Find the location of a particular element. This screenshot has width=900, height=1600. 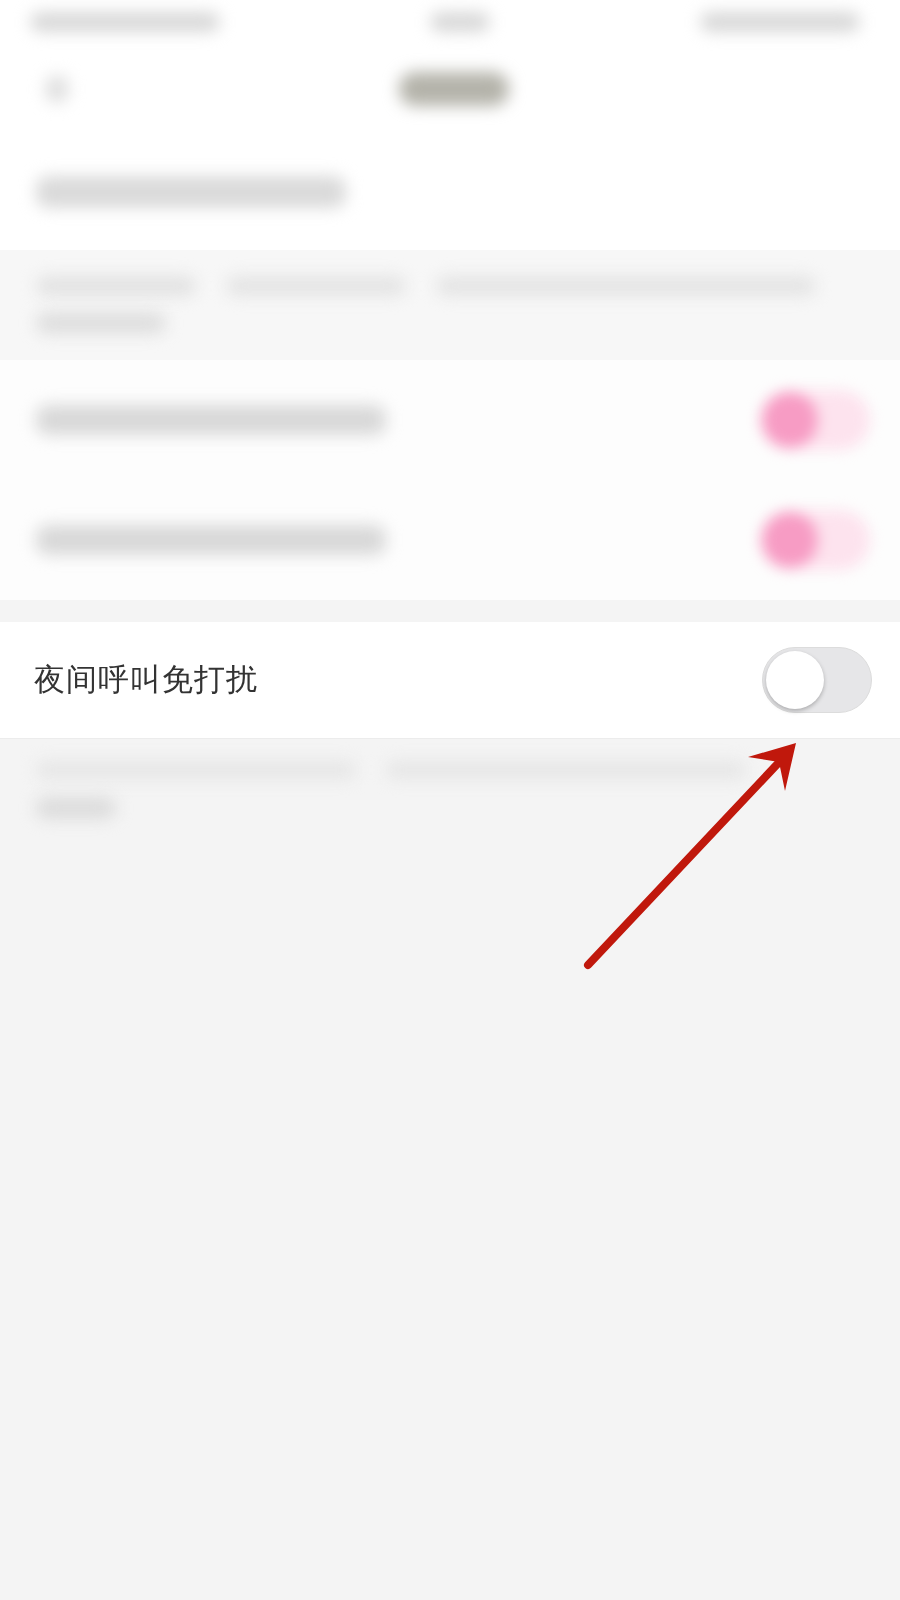

setting-label: 夜间呼叫免打扰 is located at coordinates (146, 679).